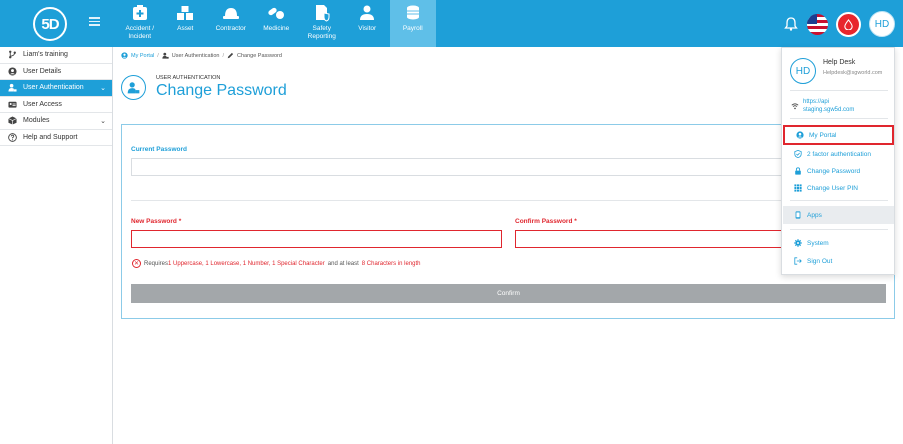  I want to click on module-contractor: Contractor, so click(231, 23).